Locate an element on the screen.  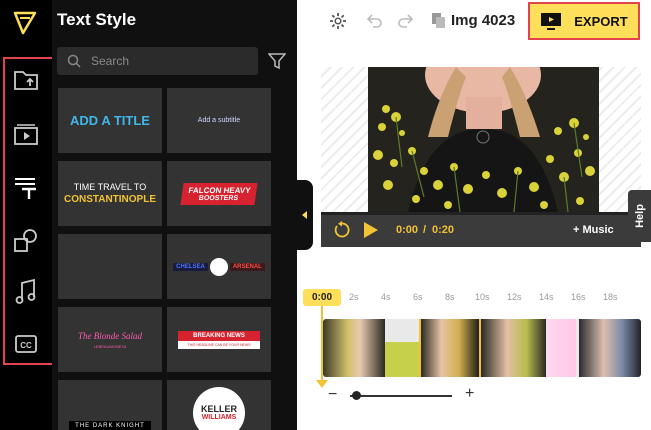
replay-icon is located at coordinates (342, 230).